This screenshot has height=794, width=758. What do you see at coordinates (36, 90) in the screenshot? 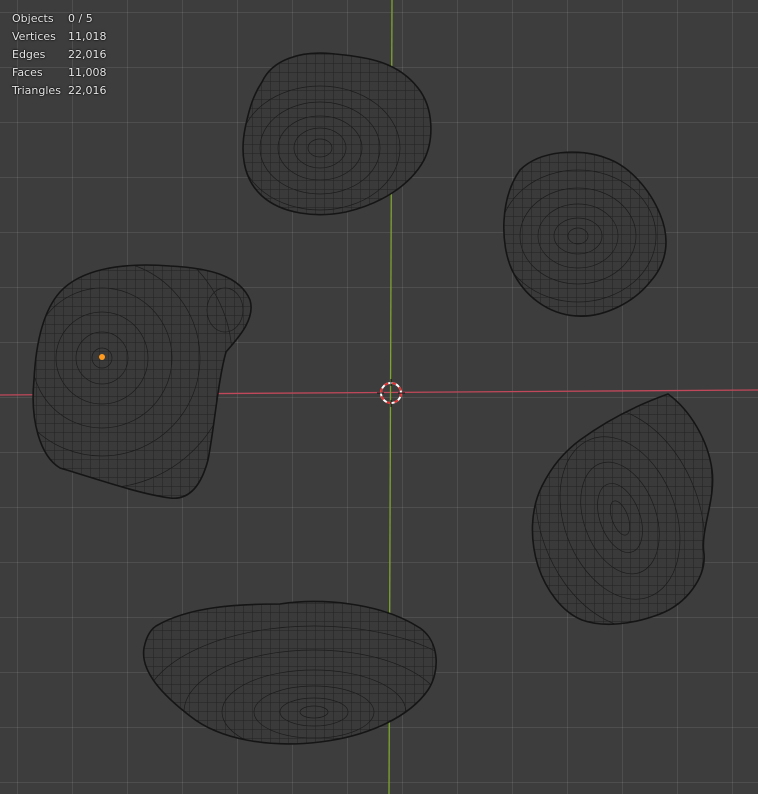
I see `stat-label: Triangles` at bounding box center [36, 90].